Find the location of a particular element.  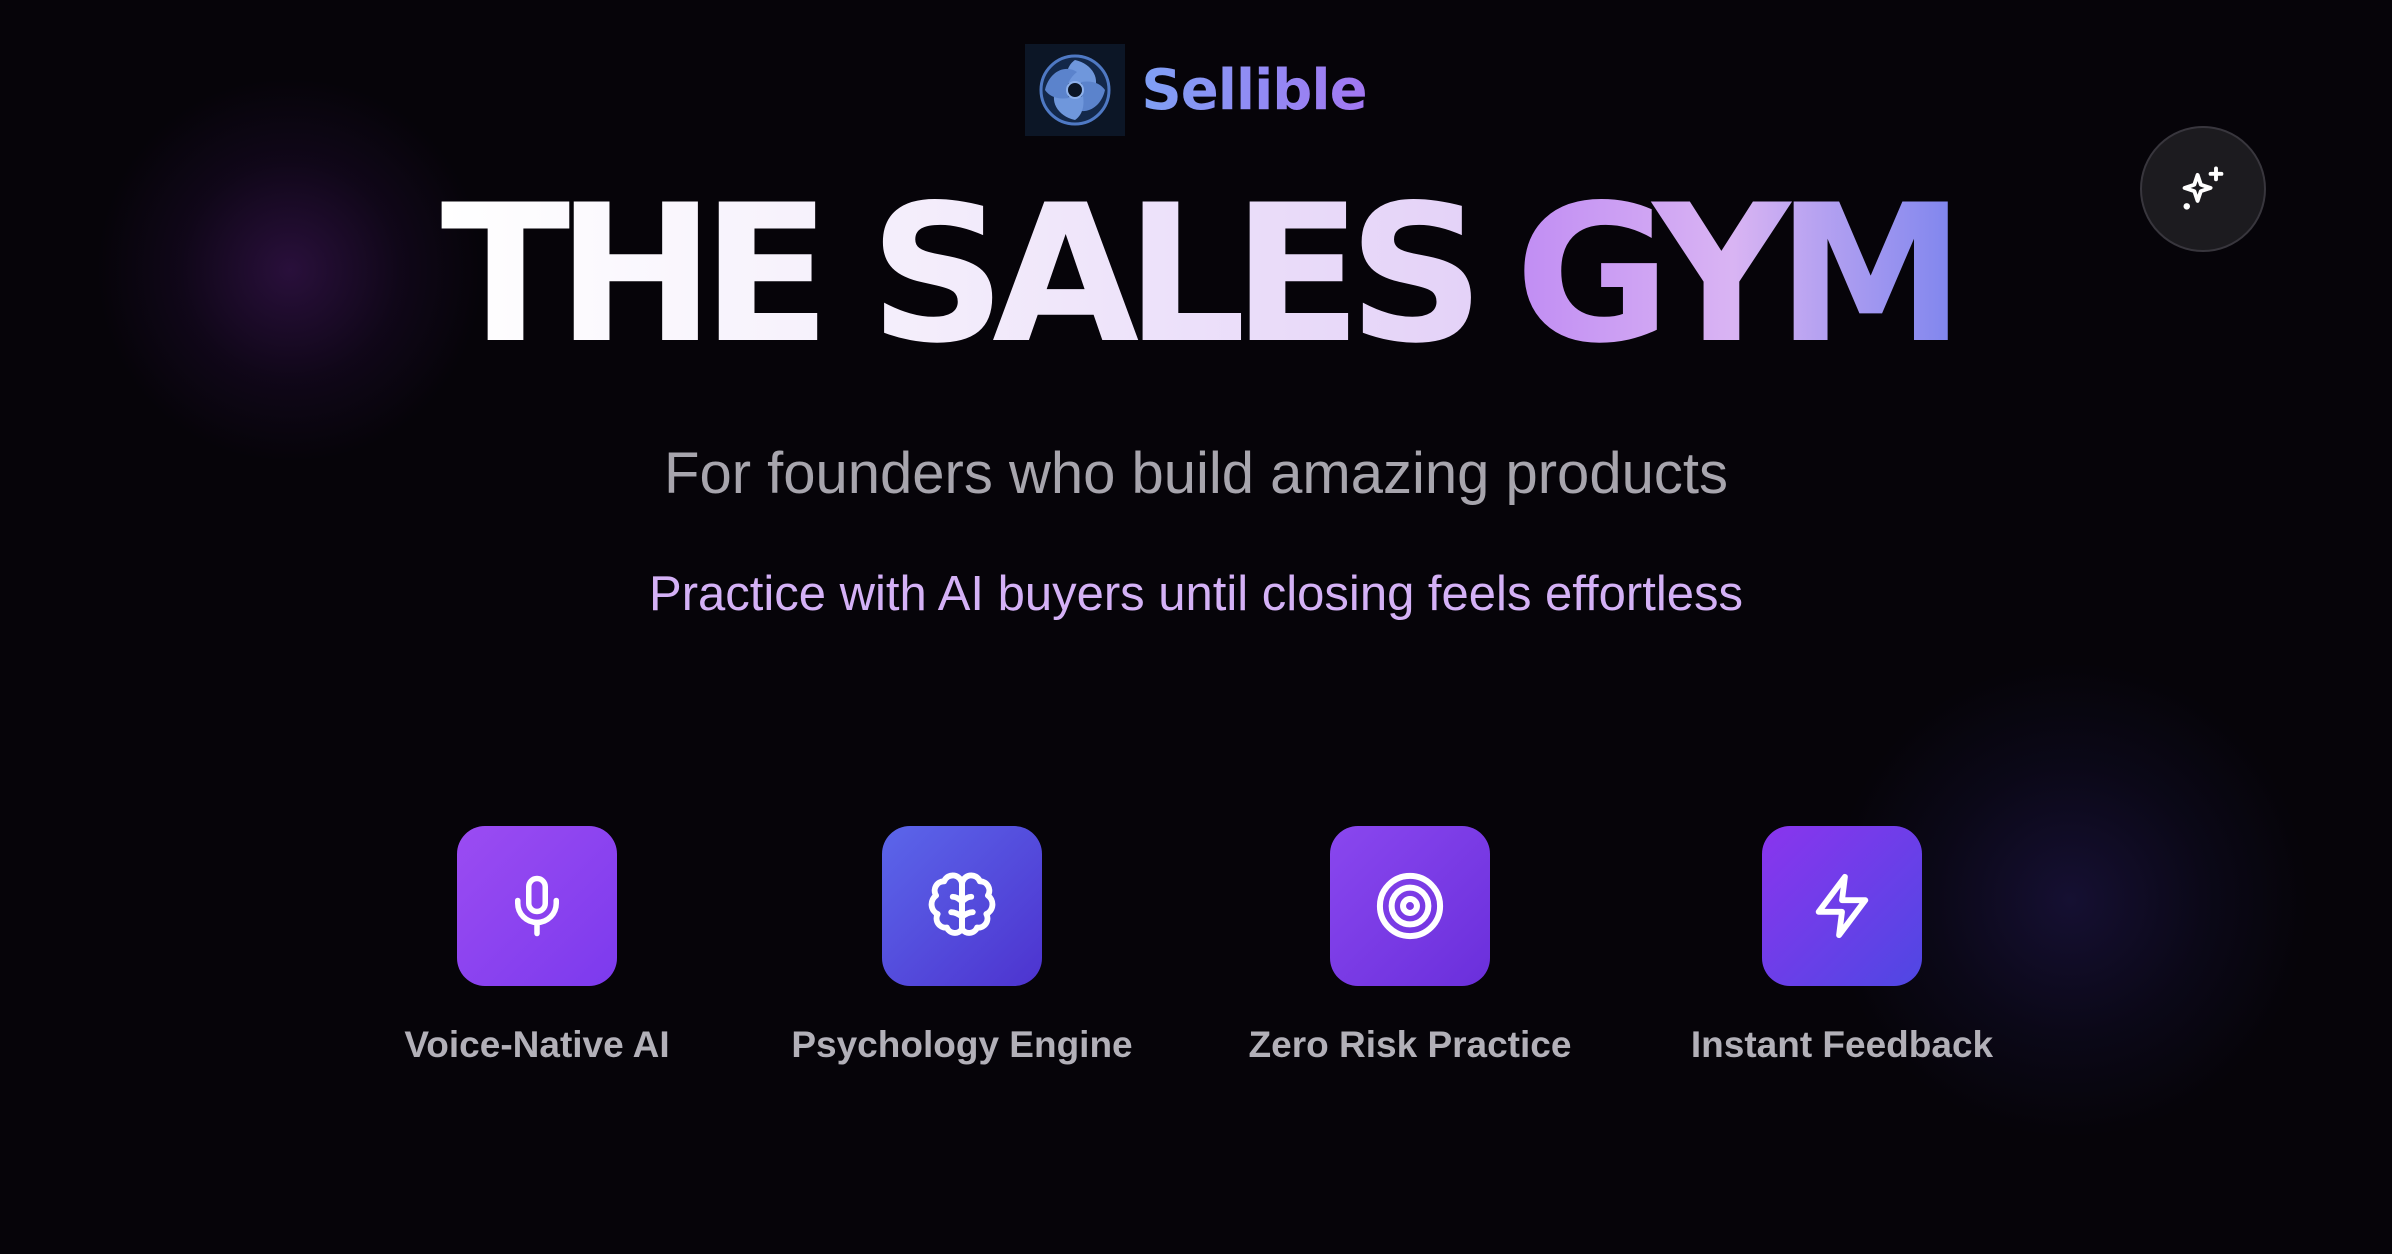

microphone-icon is located at coordinates (537, 906).